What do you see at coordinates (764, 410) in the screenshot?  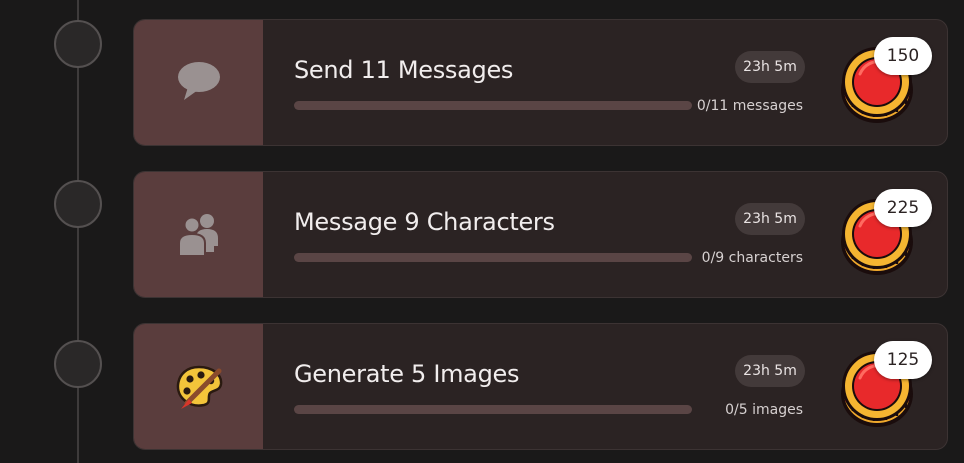 I see `progress-text: 0/5 images` at bounding box center [764, 410].